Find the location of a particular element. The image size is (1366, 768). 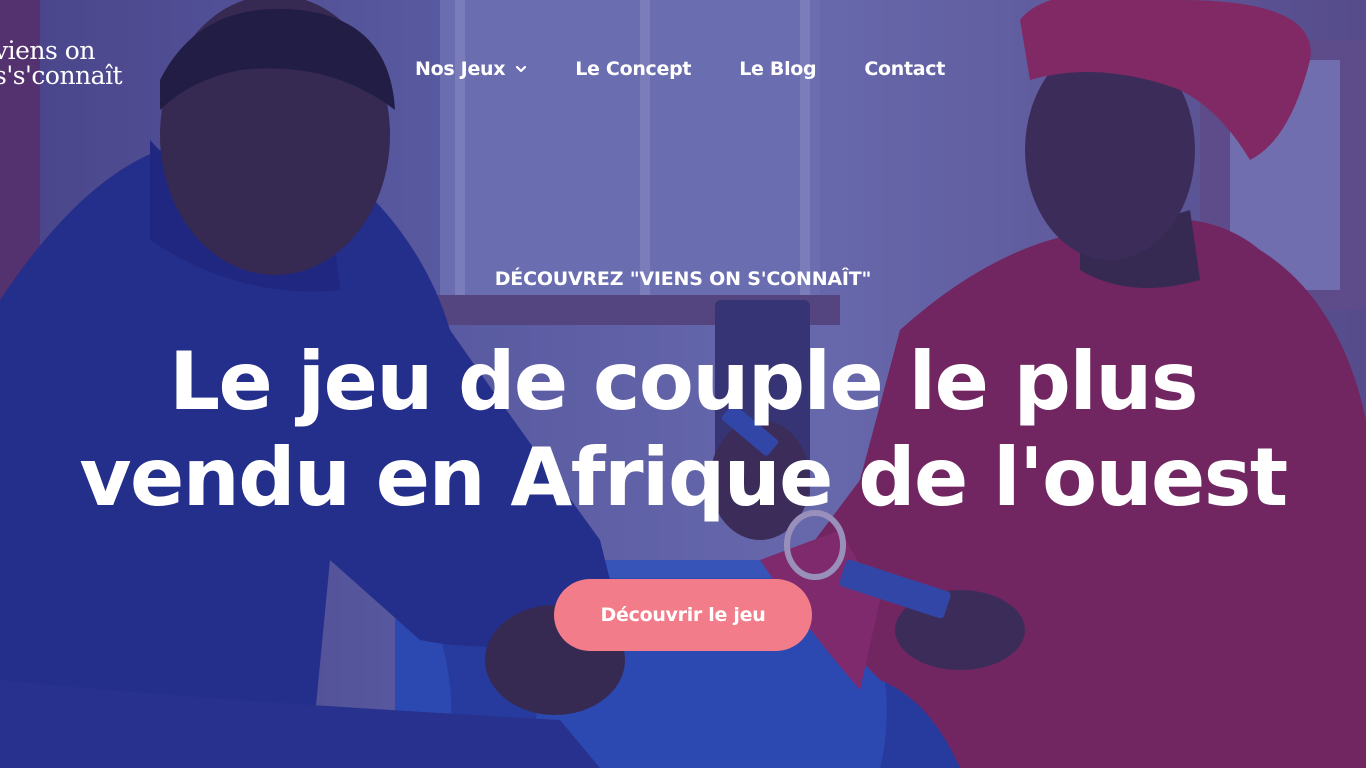

nav-item-contact: Contact is located at coordinates (904, 69).